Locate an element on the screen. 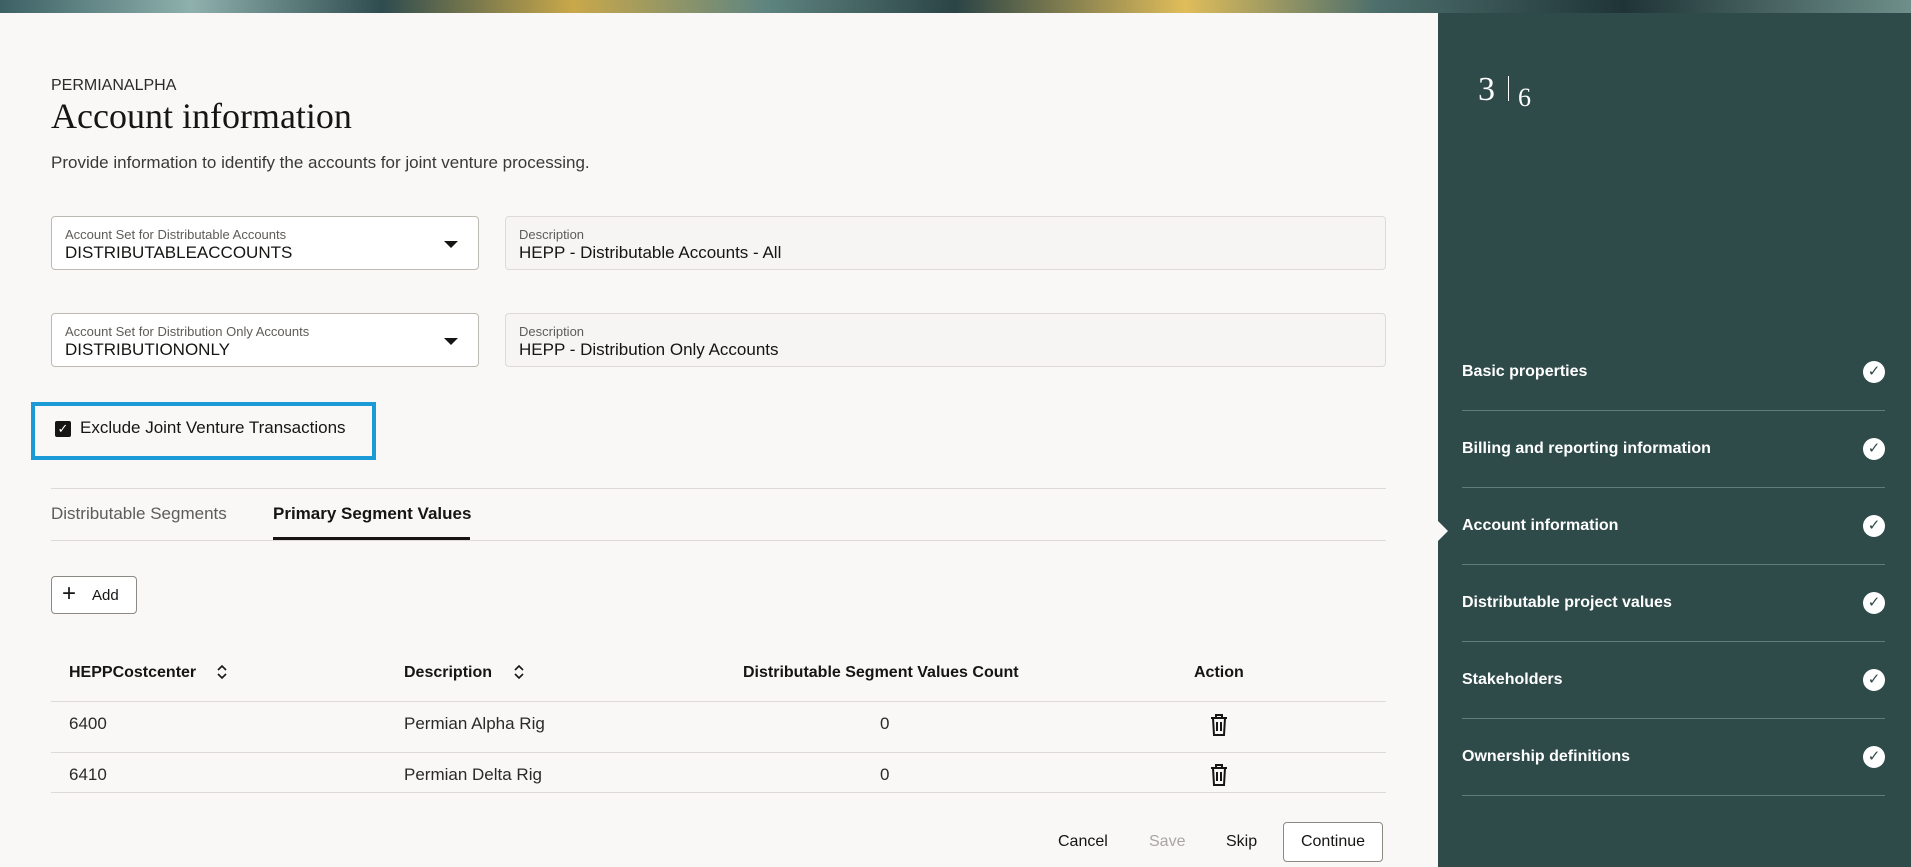 The width and height of the screenshot is (1911, 867). costcenter-cell: 6400 is located at coordinates (88, 723).